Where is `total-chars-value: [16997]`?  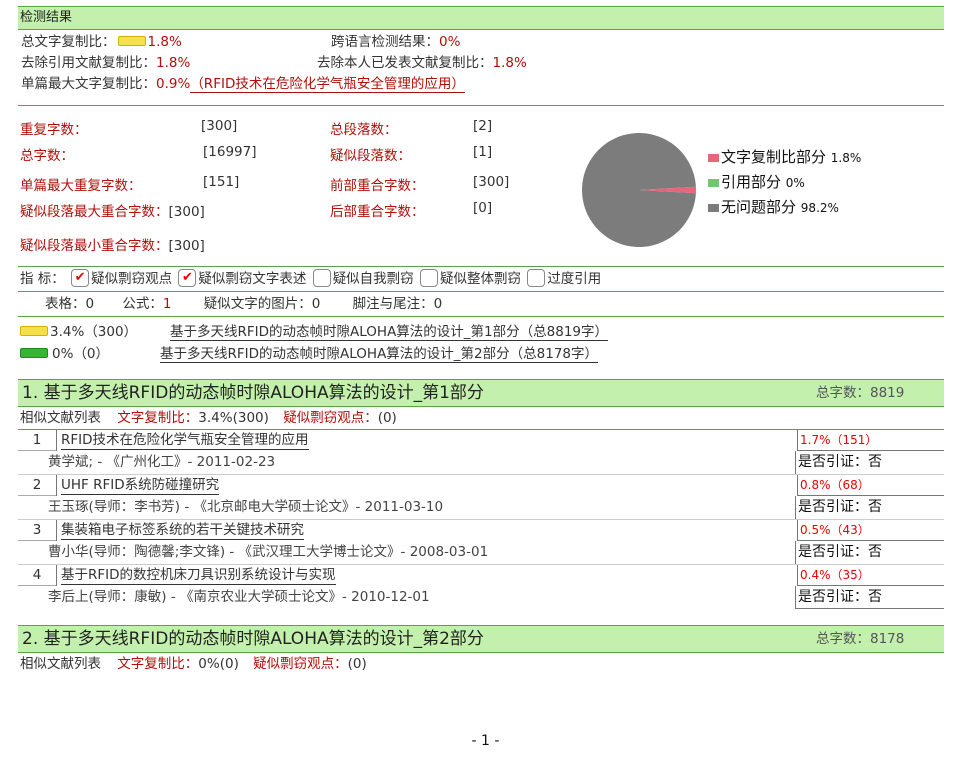
total-chars-value: [16997] is located at coordinates (230, 152).